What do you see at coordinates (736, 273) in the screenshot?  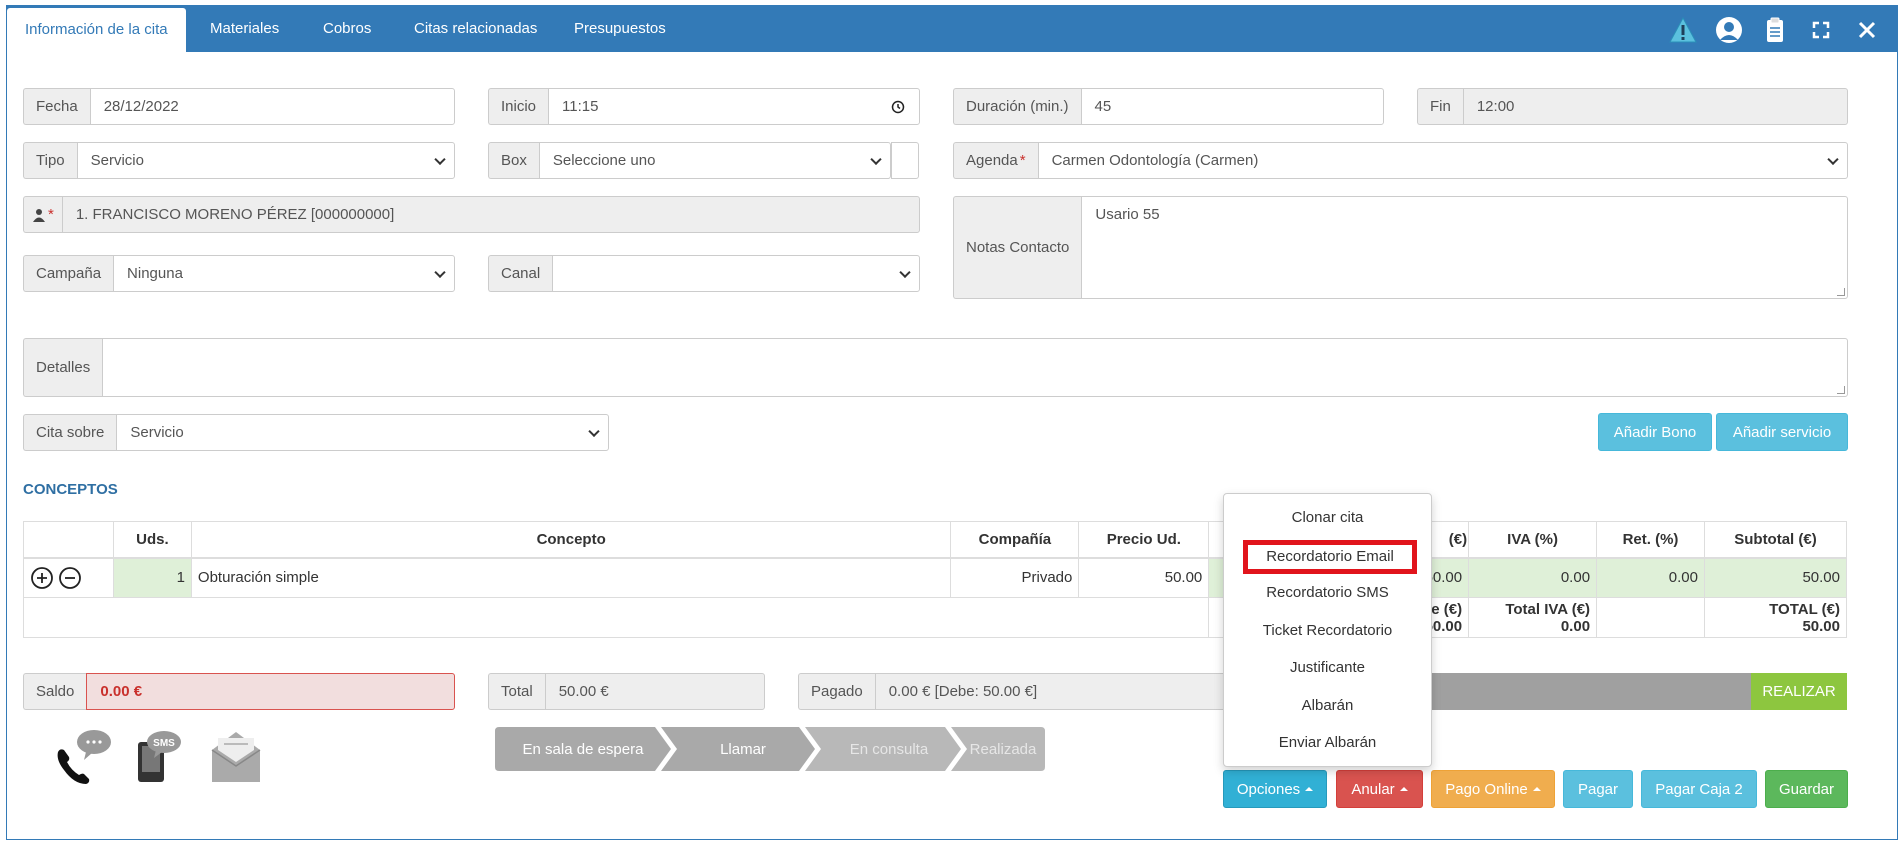 I see `canal-select` at bounding box center [736, 273].